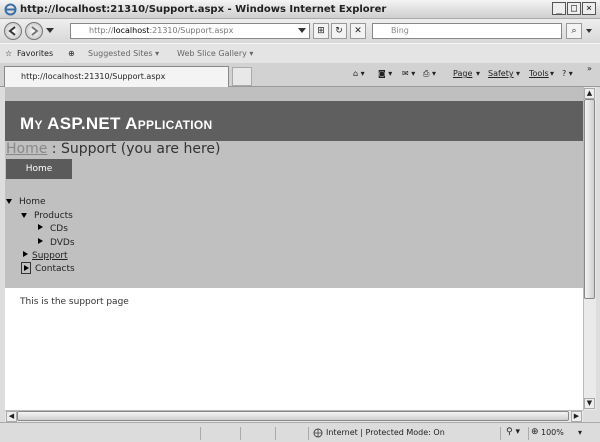 This screenshot has height=442, width=600. I want to click on forward-button, so click(34, 31).